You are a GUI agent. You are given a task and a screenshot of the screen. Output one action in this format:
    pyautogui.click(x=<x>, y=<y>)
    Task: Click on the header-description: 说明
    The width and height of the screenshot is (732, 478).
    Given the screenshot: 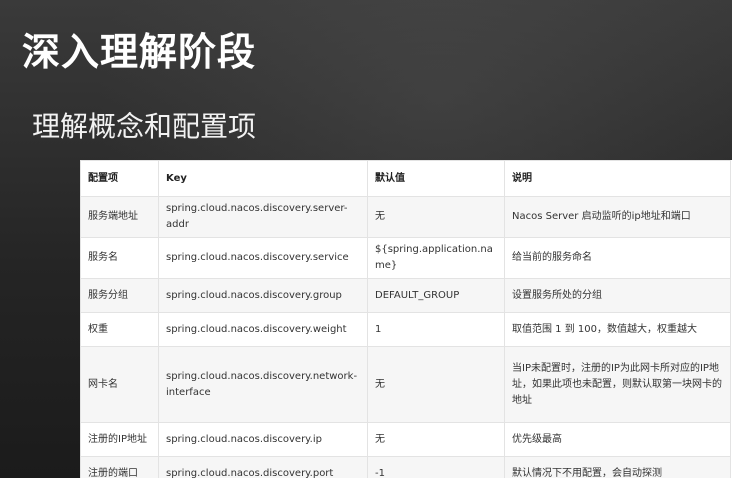 What is the action you would take?
    pyautogui.click(x=617, y=178)
    